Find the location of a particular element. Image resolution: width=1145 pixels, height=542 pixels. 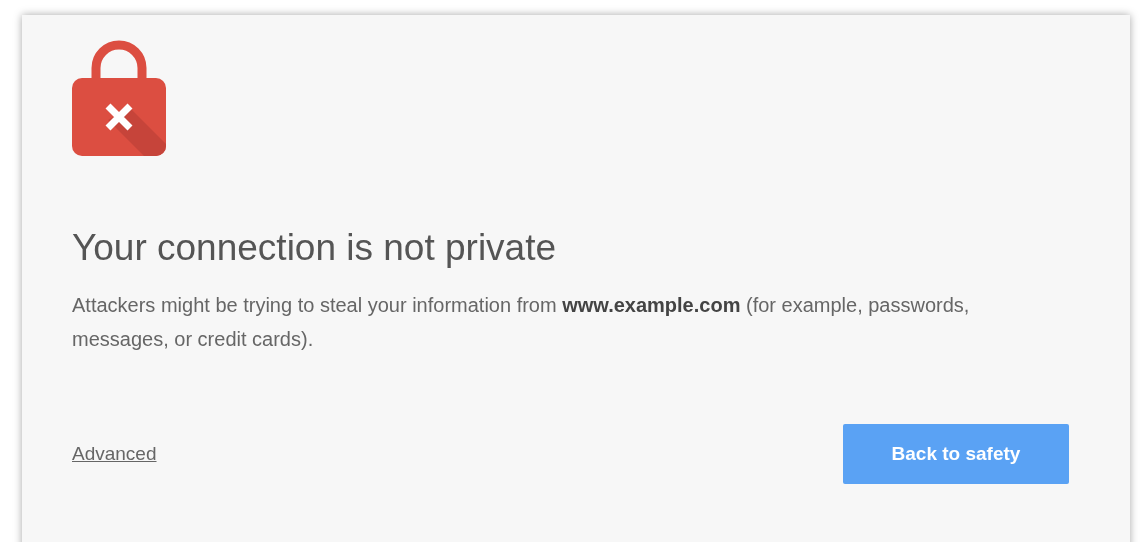

warning-message: Attackers might be trying to steal your information from www.example.com (for example, passwords, messages, or credit cards). is located at coordinates (521, 322).